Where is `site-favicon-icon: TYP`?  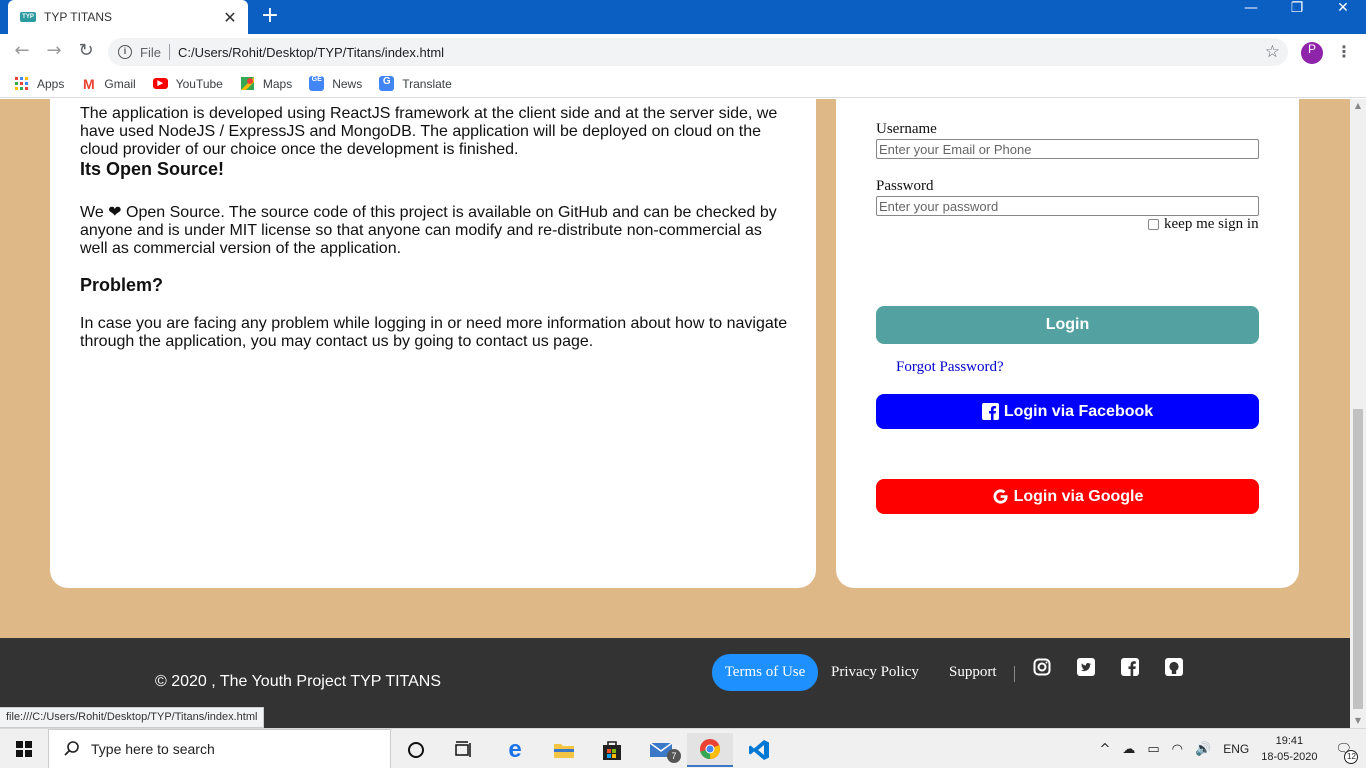 site-favicon-icon: TYP is located at coordinates (28, 17).